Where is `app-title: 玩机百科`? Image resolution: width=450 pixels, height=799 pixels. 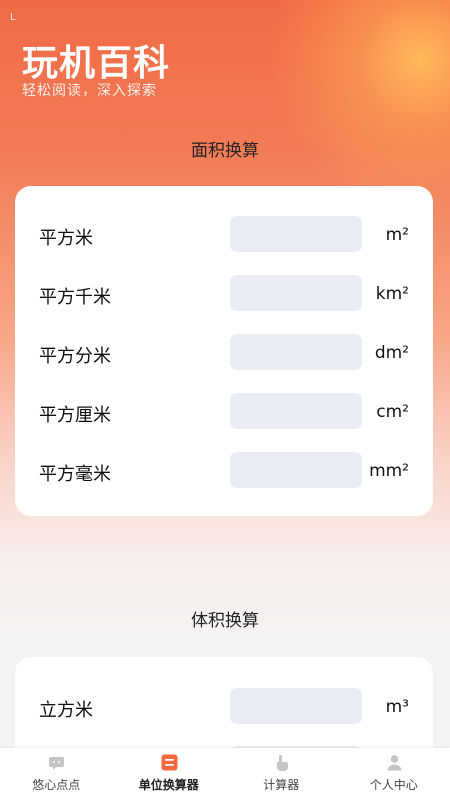
app-title: 玩机百科 is located at coordinates (96, 63).